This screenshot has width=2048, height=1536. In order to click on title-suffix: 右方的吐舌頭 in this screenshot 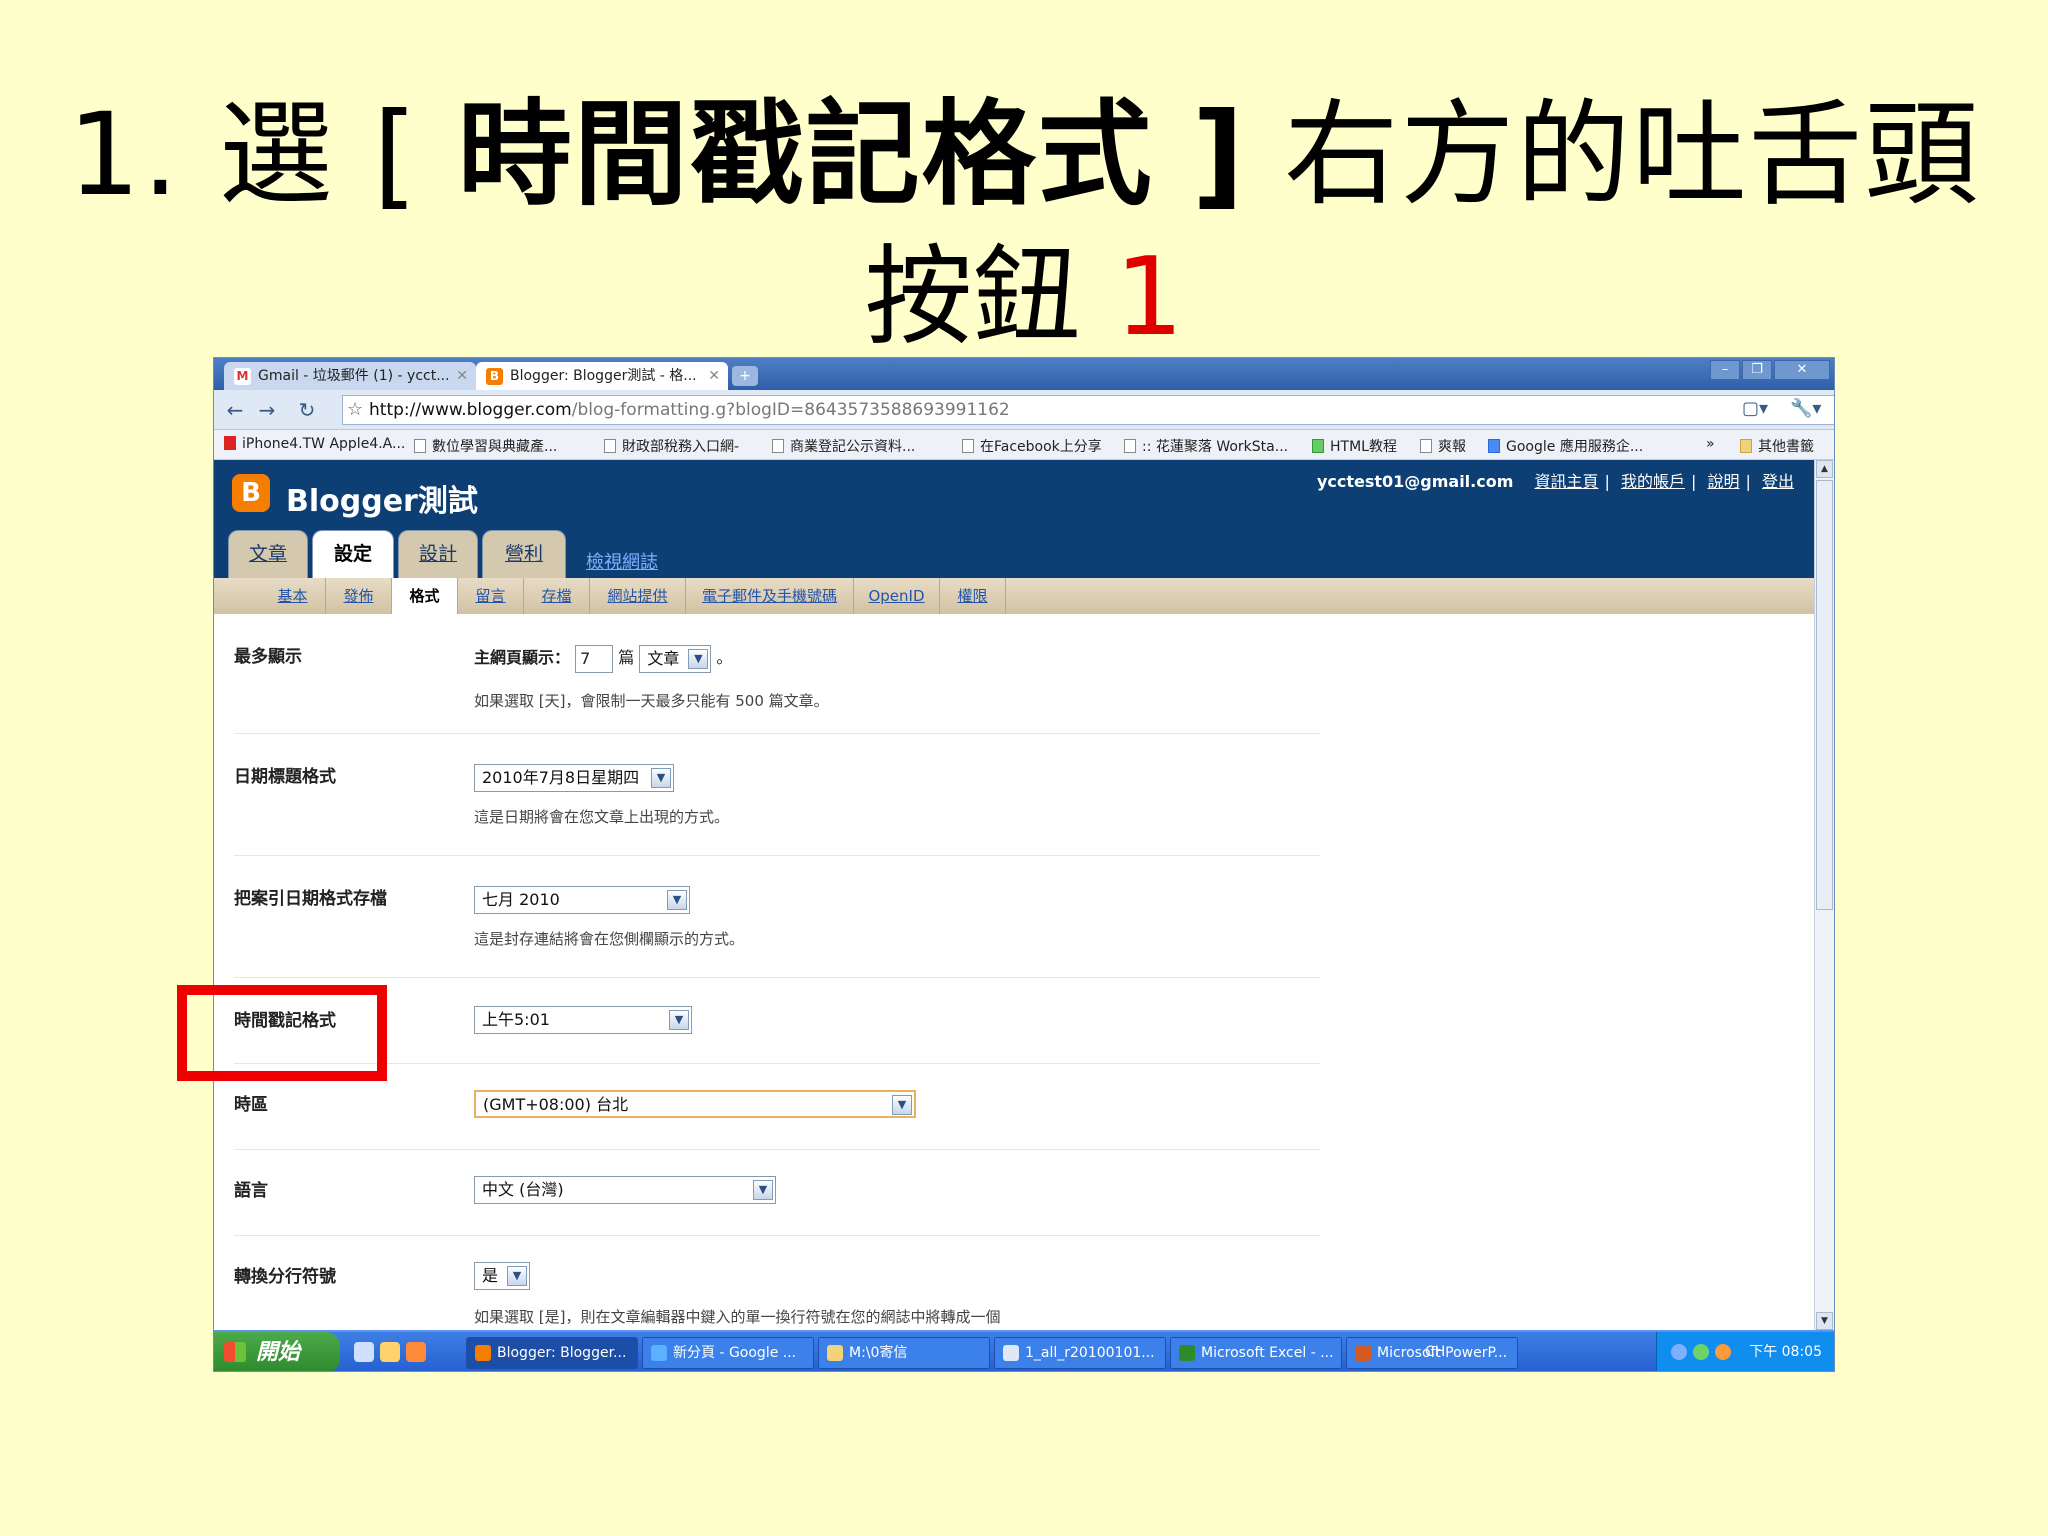, I will do `click(1632, 154)`.